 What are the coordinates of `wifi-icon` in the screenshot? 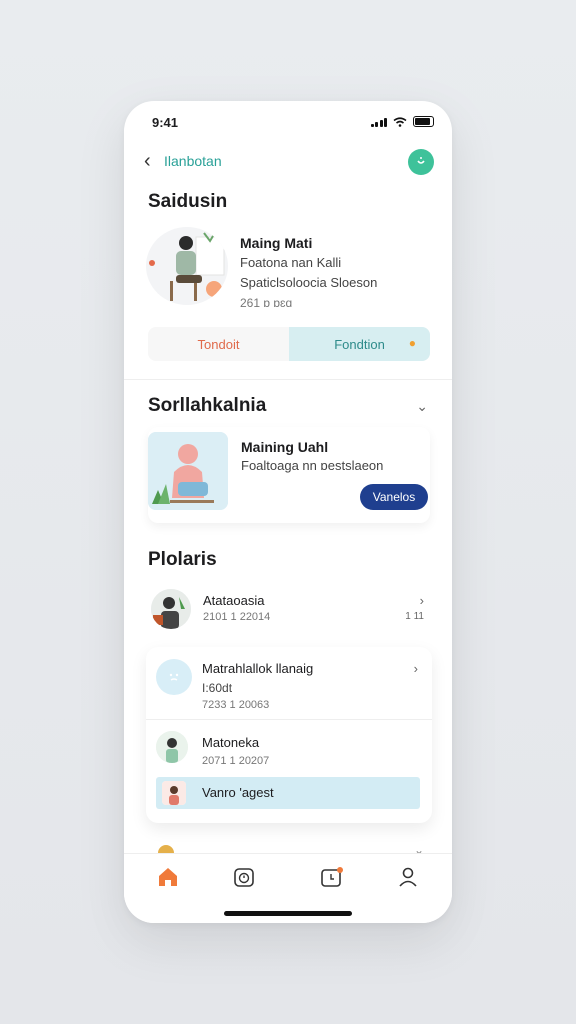 It's located at (400, 121).